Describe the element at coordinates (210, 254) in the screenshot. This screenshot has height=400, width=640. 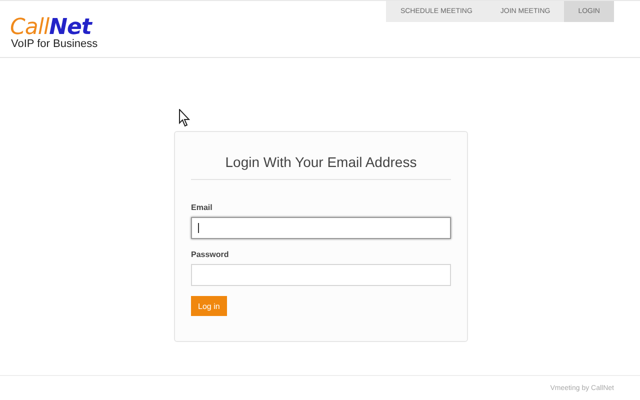
I see `field-label: Password` at that location.